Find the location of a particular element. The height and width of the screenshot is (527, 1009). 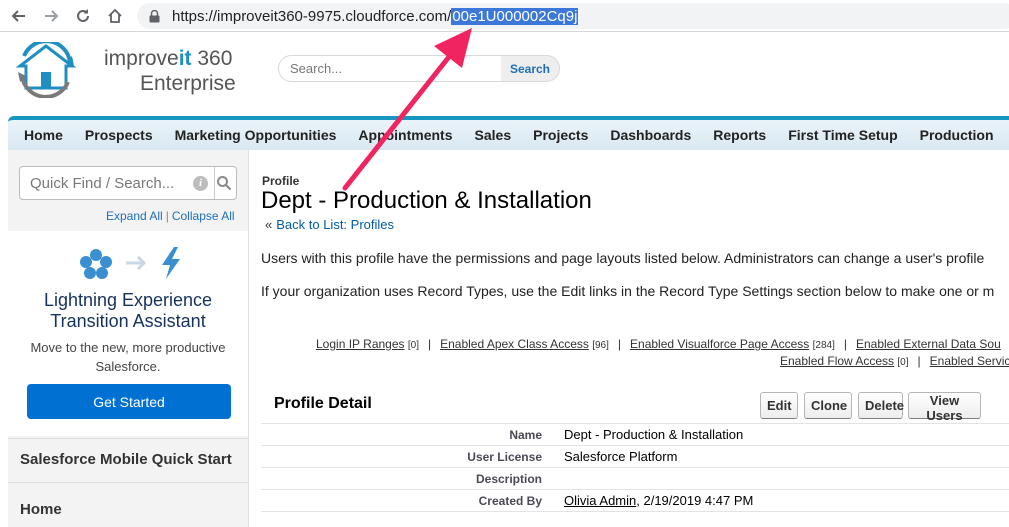

page-title: Dept - Production & Installation is located at coordinates (426, 200).